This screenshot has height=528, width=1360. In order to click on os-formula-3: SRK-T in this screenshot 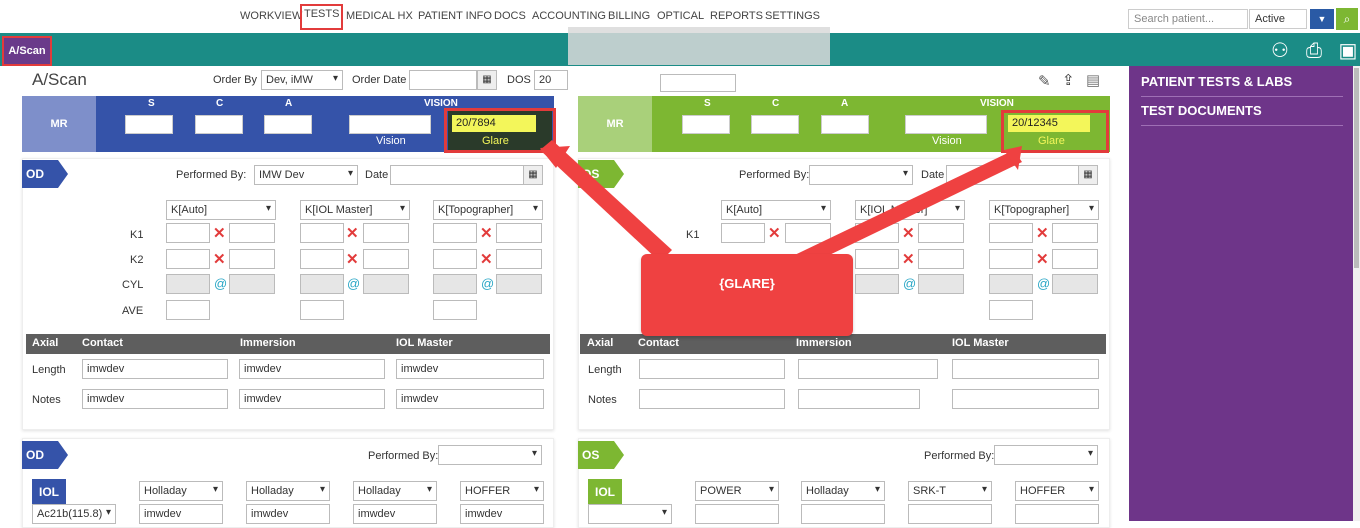, I will do `click(950, 491)`.